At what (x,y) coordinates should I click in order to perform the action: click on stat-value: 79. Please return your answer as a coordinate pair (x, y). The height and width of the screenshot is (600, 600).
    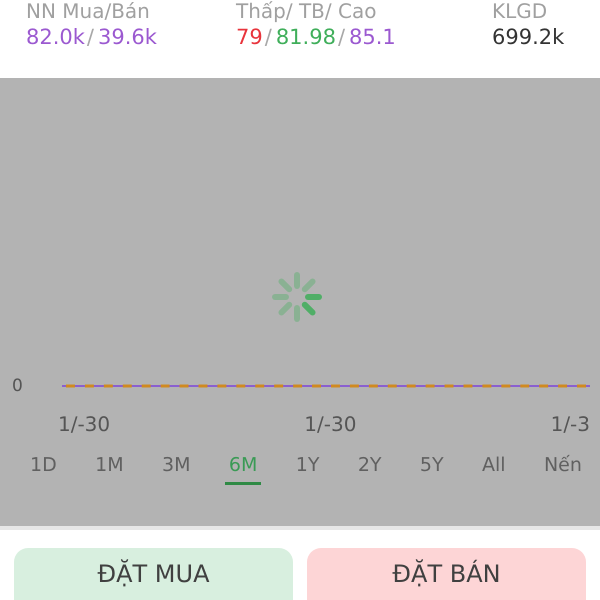
    Looking at the image, I should click on (249, 37).